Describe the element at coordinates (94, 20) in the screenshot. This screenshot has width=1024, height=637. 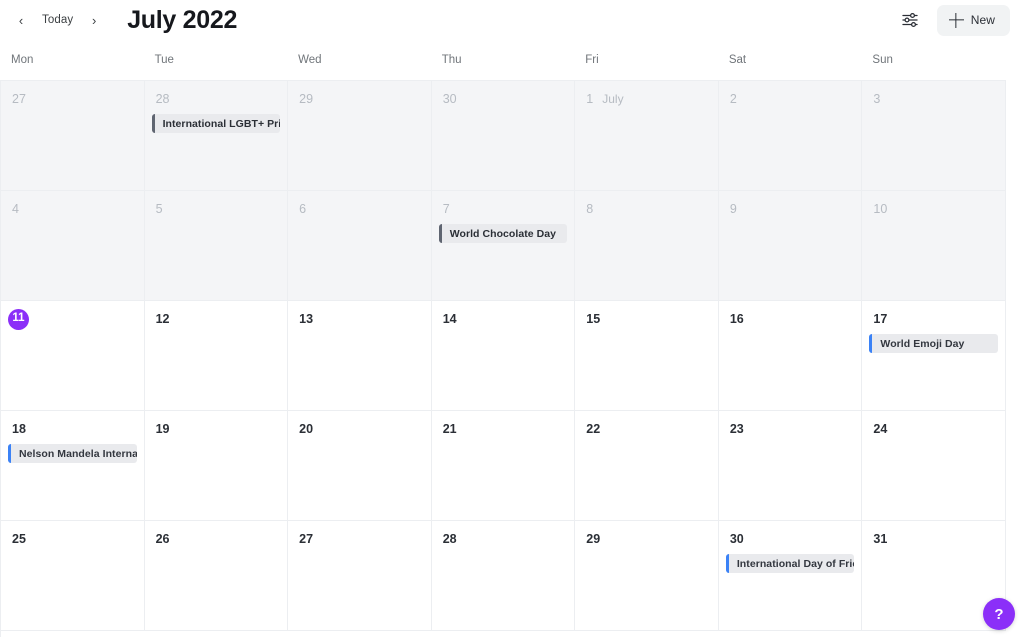
I see `next-month-button: ›` at that location.